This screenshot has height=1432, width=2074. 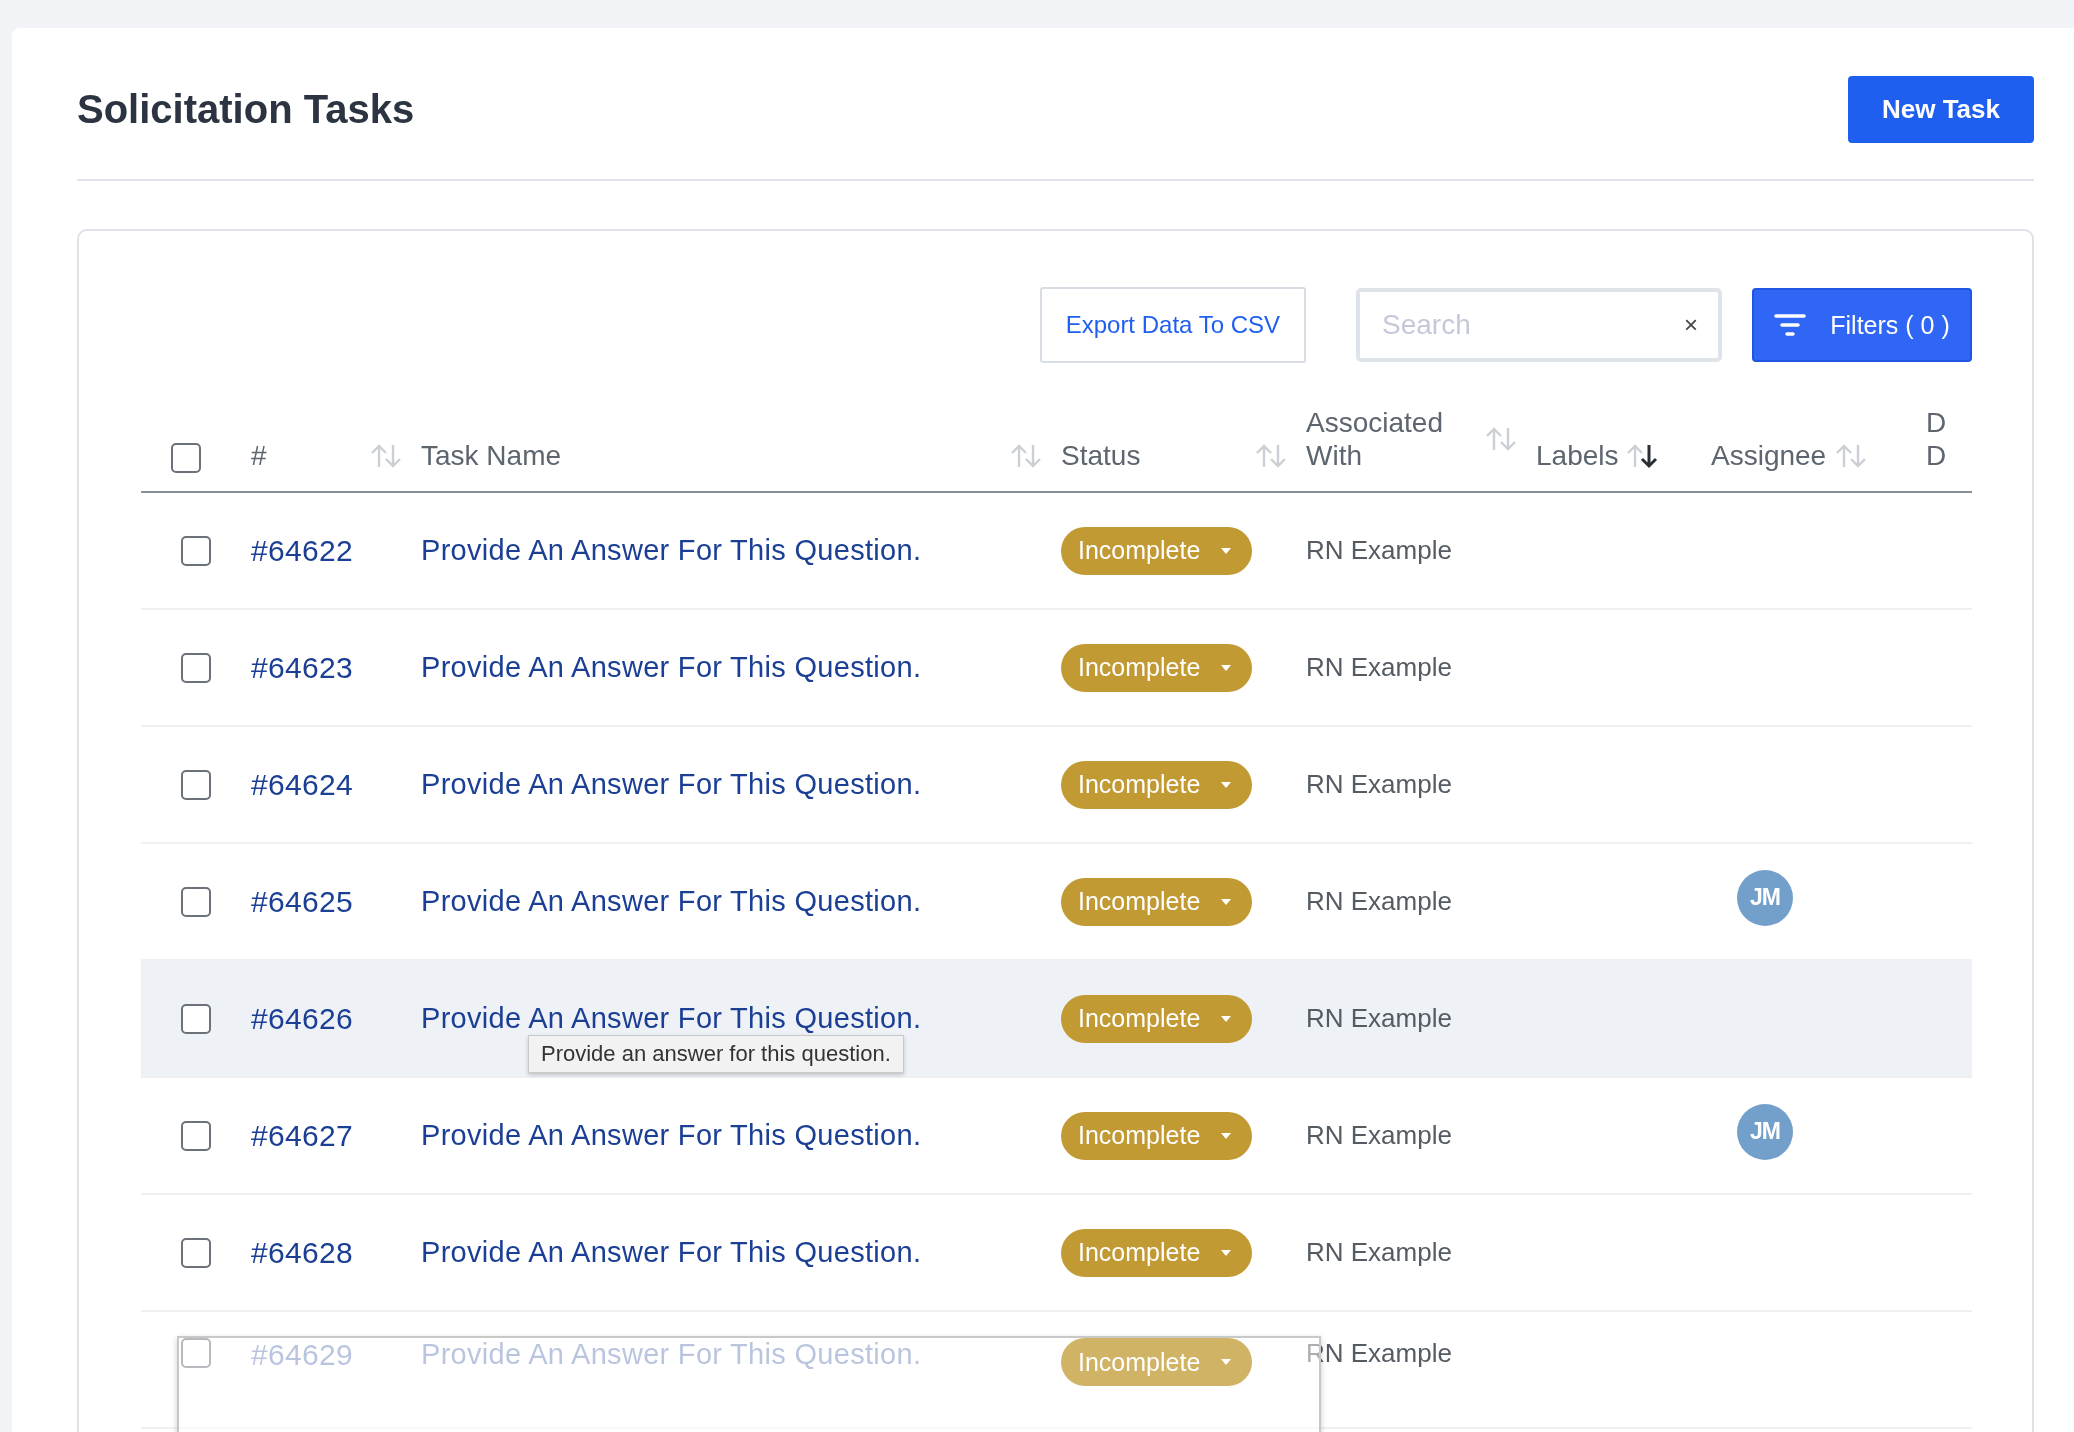 I want to click on table-row: #64626 Provide An Answer For This Question. Incomplete RN Example Provide an answer for this question., so click(x=1056, y=1019).